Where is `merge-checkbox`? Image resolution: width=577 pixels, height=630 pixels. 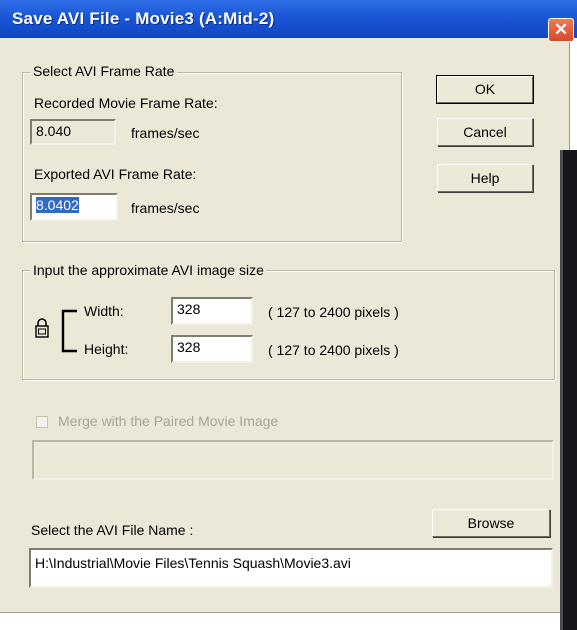 merge-checkbox is located at coordinates (42, 422).